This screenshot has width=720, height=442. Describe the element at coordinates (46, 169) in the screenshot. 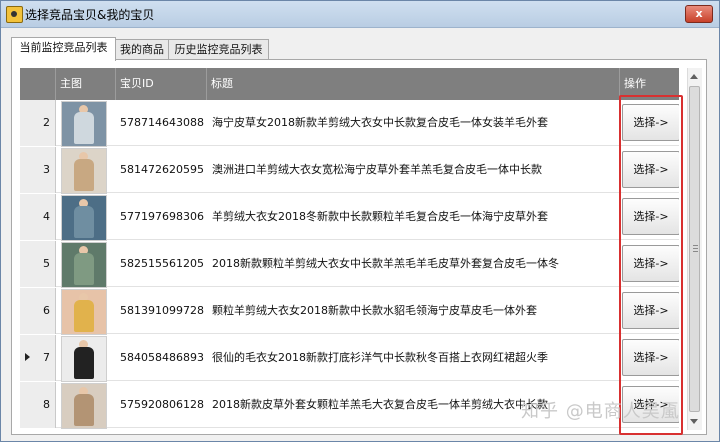

I see `row-number: 3` at that location.